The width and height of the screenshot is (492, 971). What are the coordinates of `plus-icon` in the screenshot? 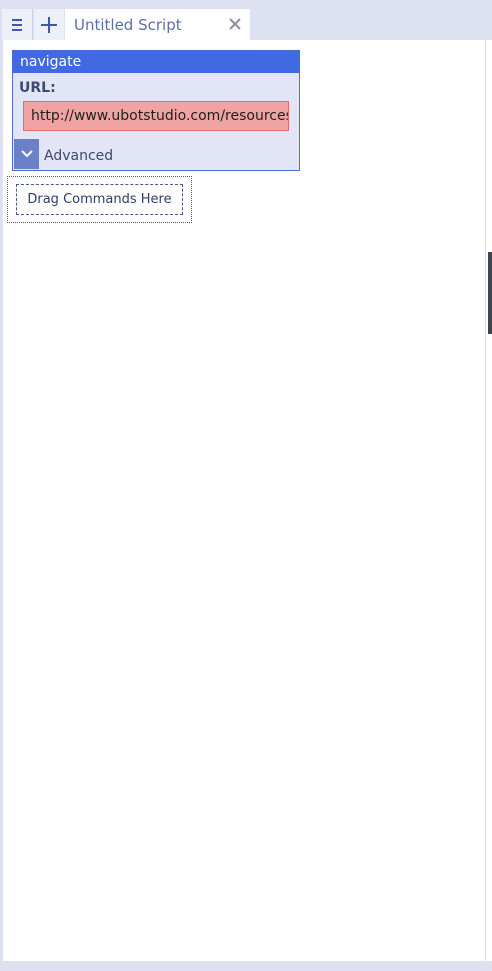 It's located at (49, 24).